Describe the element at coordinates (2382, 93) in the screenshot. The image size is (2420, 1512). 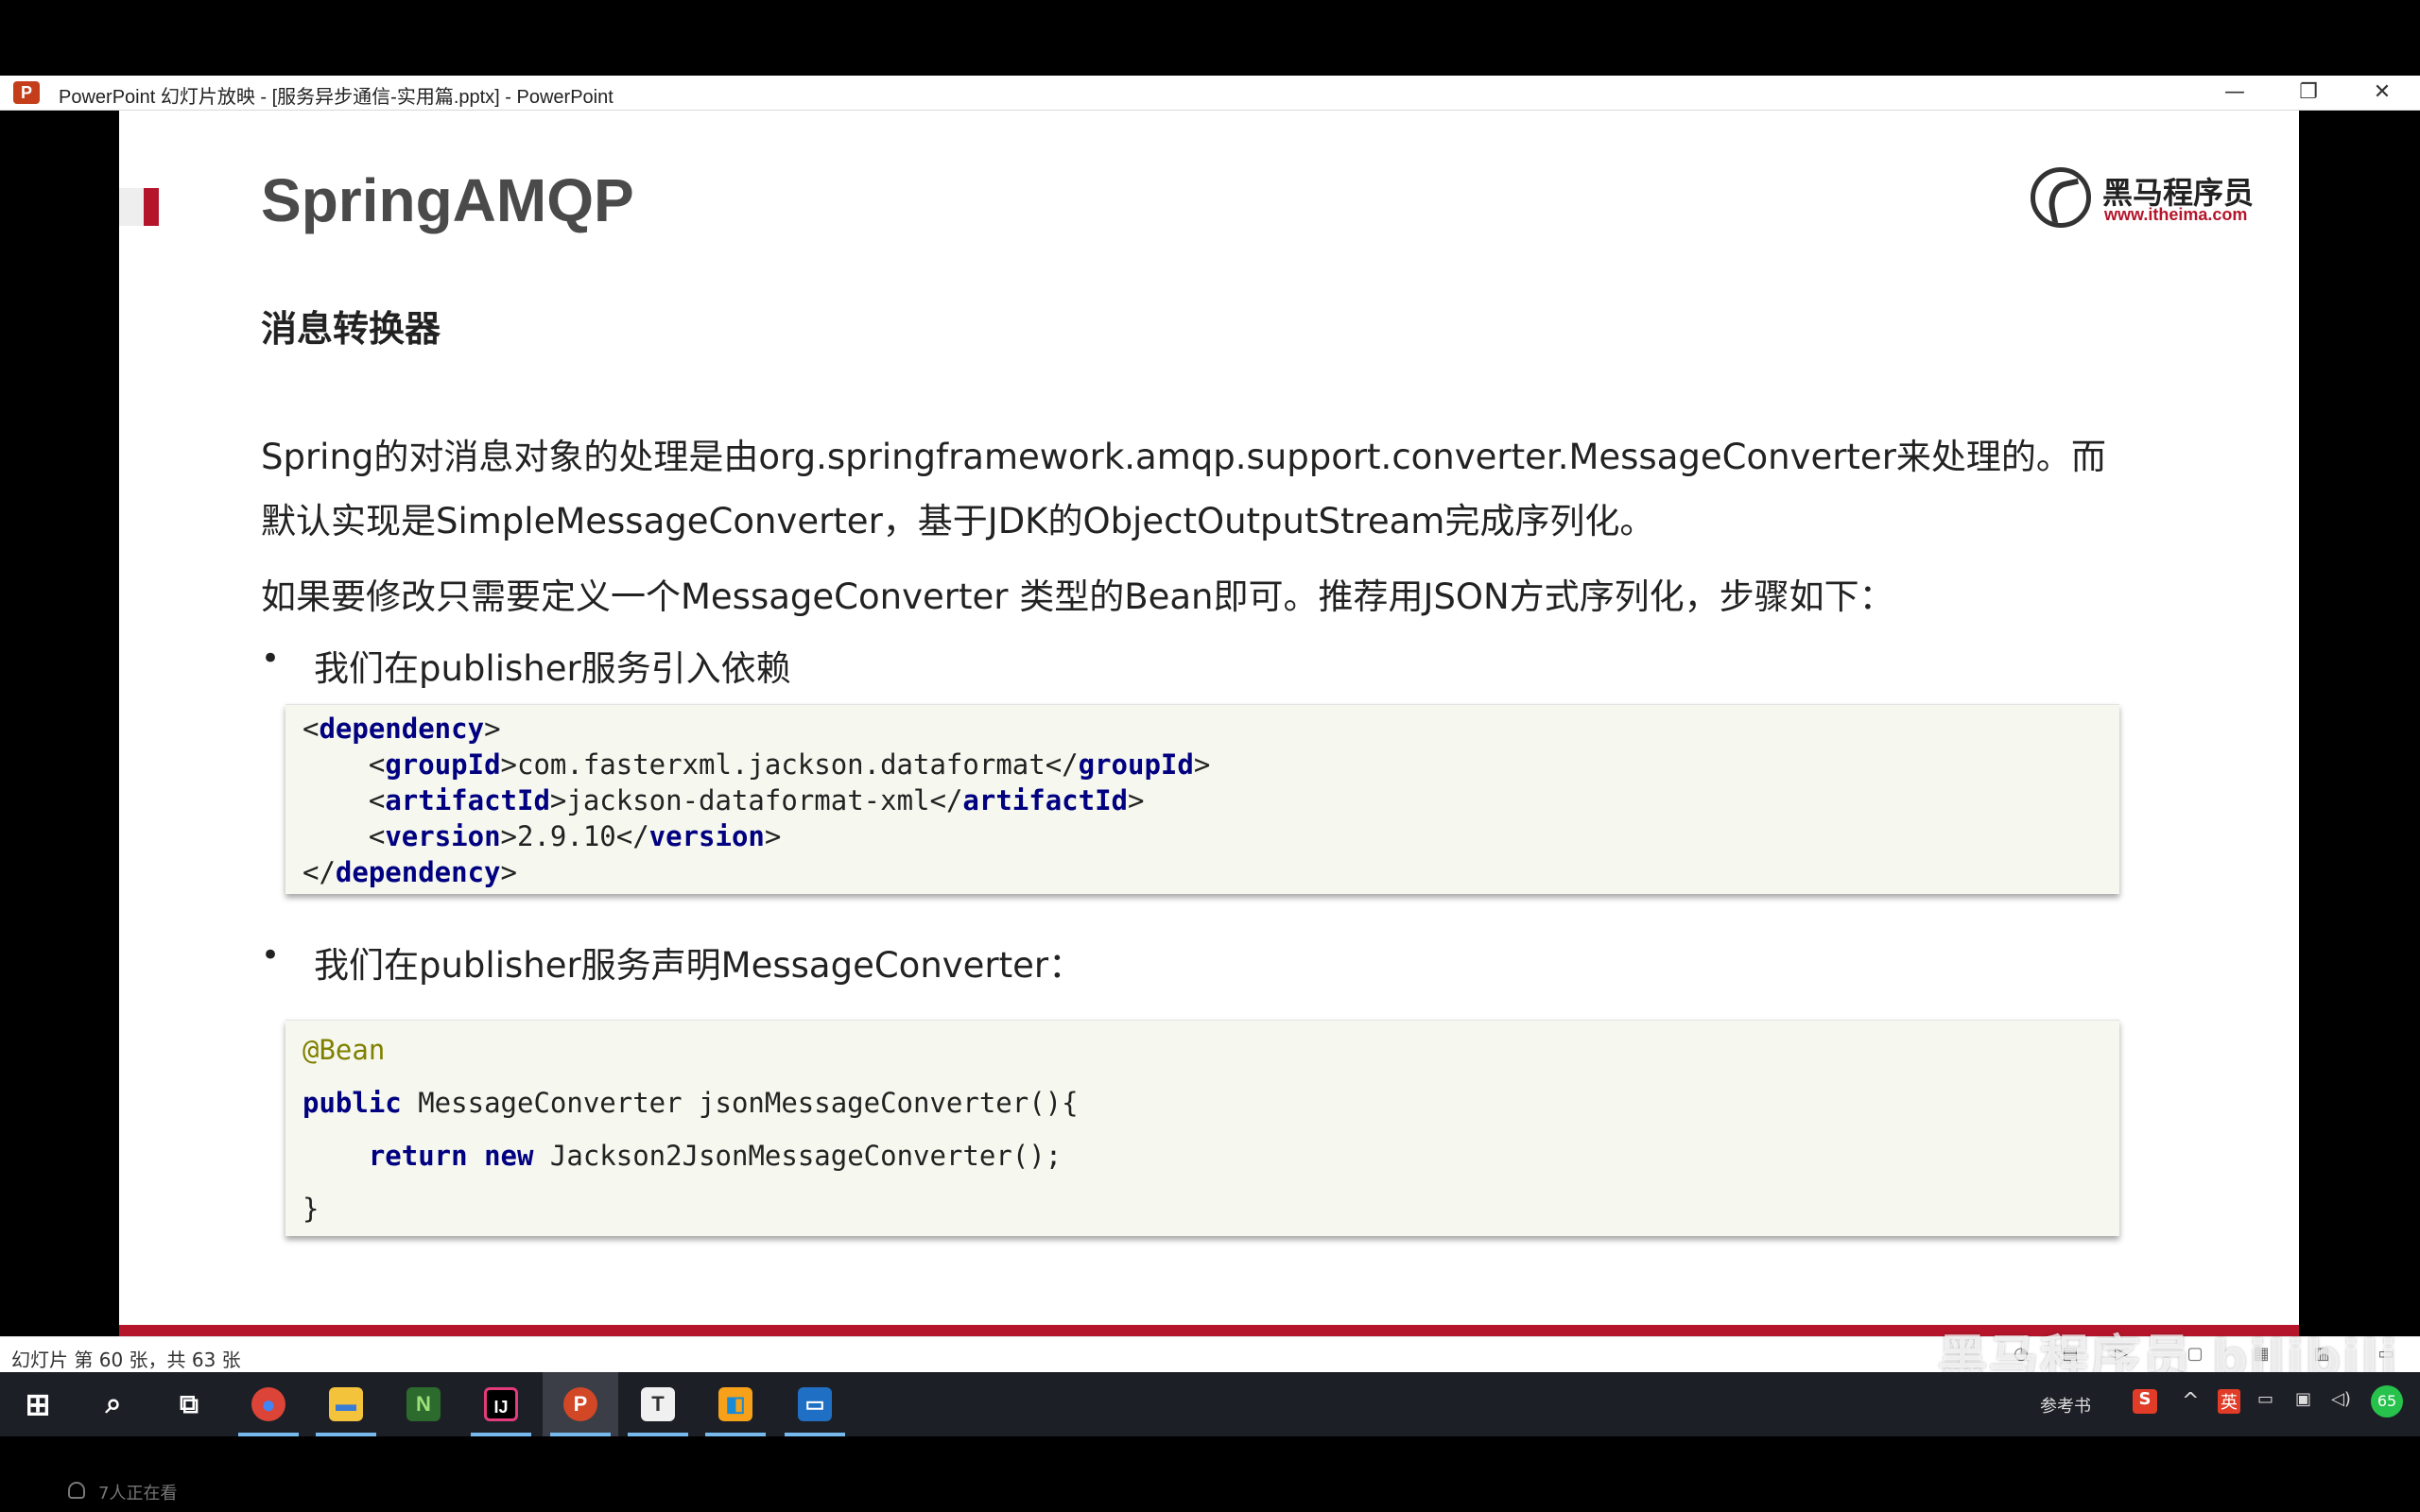
I see `close-button: ✕` at that location.